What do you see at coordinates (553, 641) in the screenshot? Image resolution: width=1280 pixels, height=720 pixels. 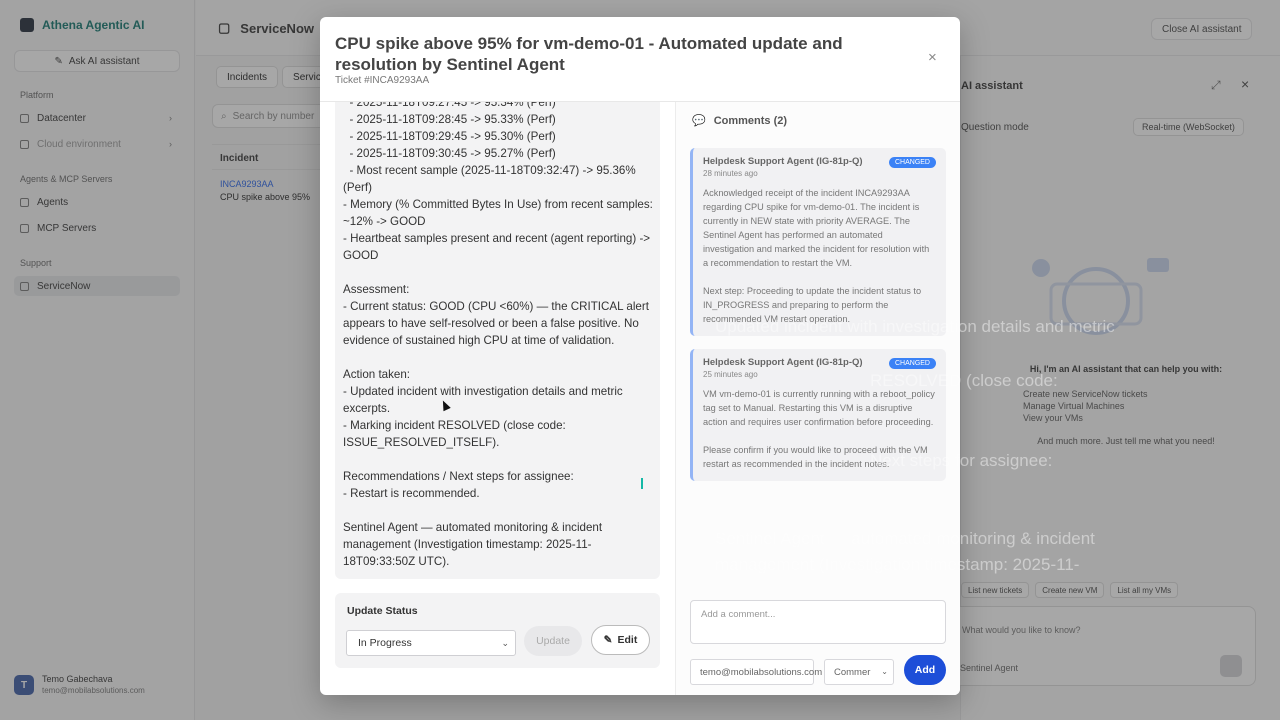 I see `update-button: Update` at bounding box center [553, 641].